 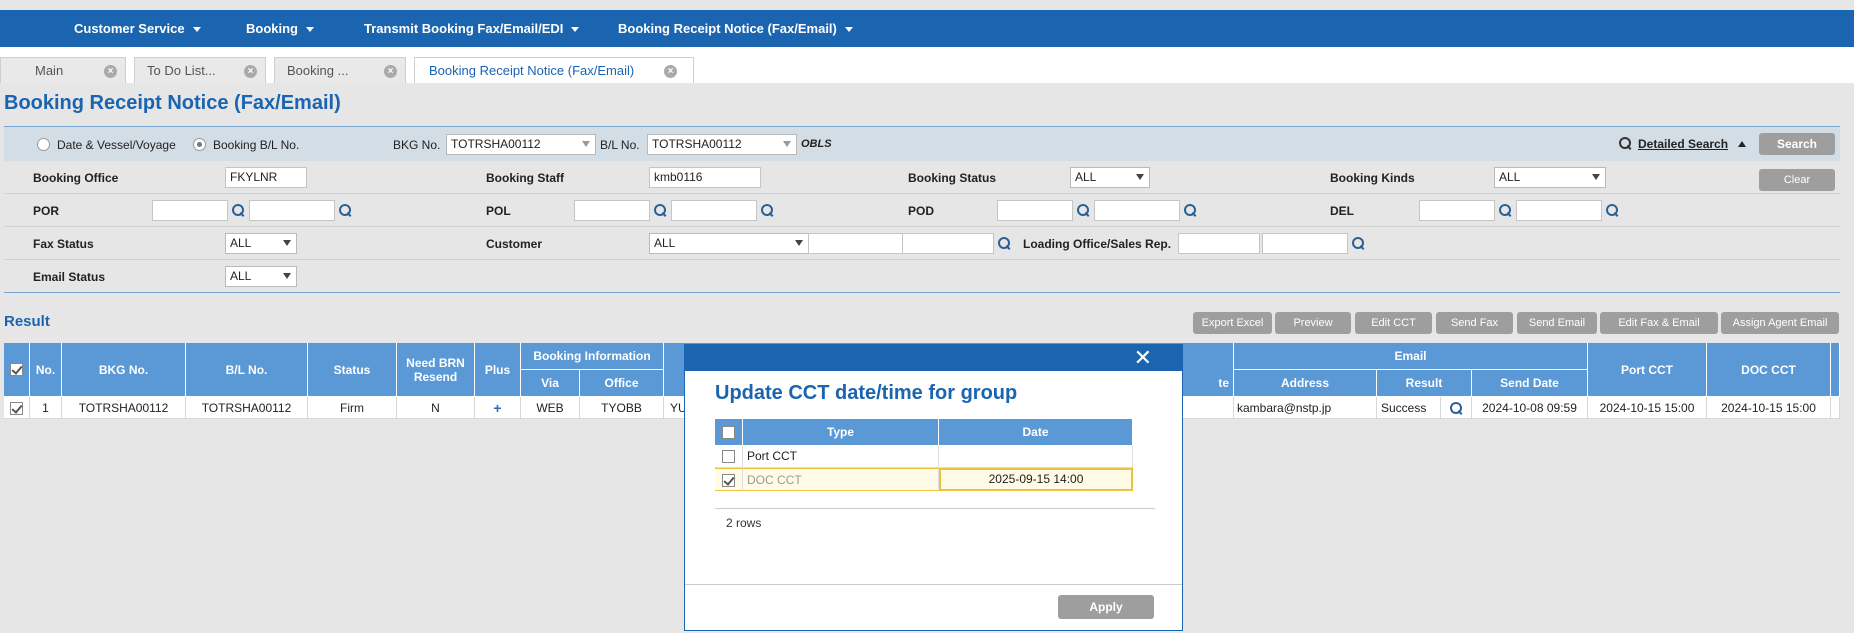 I want to click on table-cell-bl-no: TOTRSHA00112, so click(x=247, y=408).